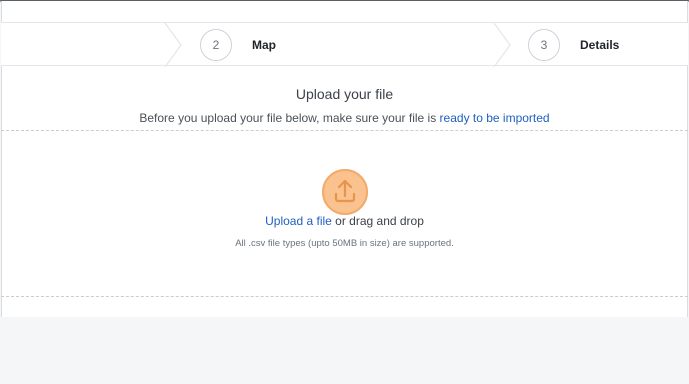  Describe the element at coordinates (298, 221) in the screenshot. I see `upload-file-link: Upload a file` at that location.